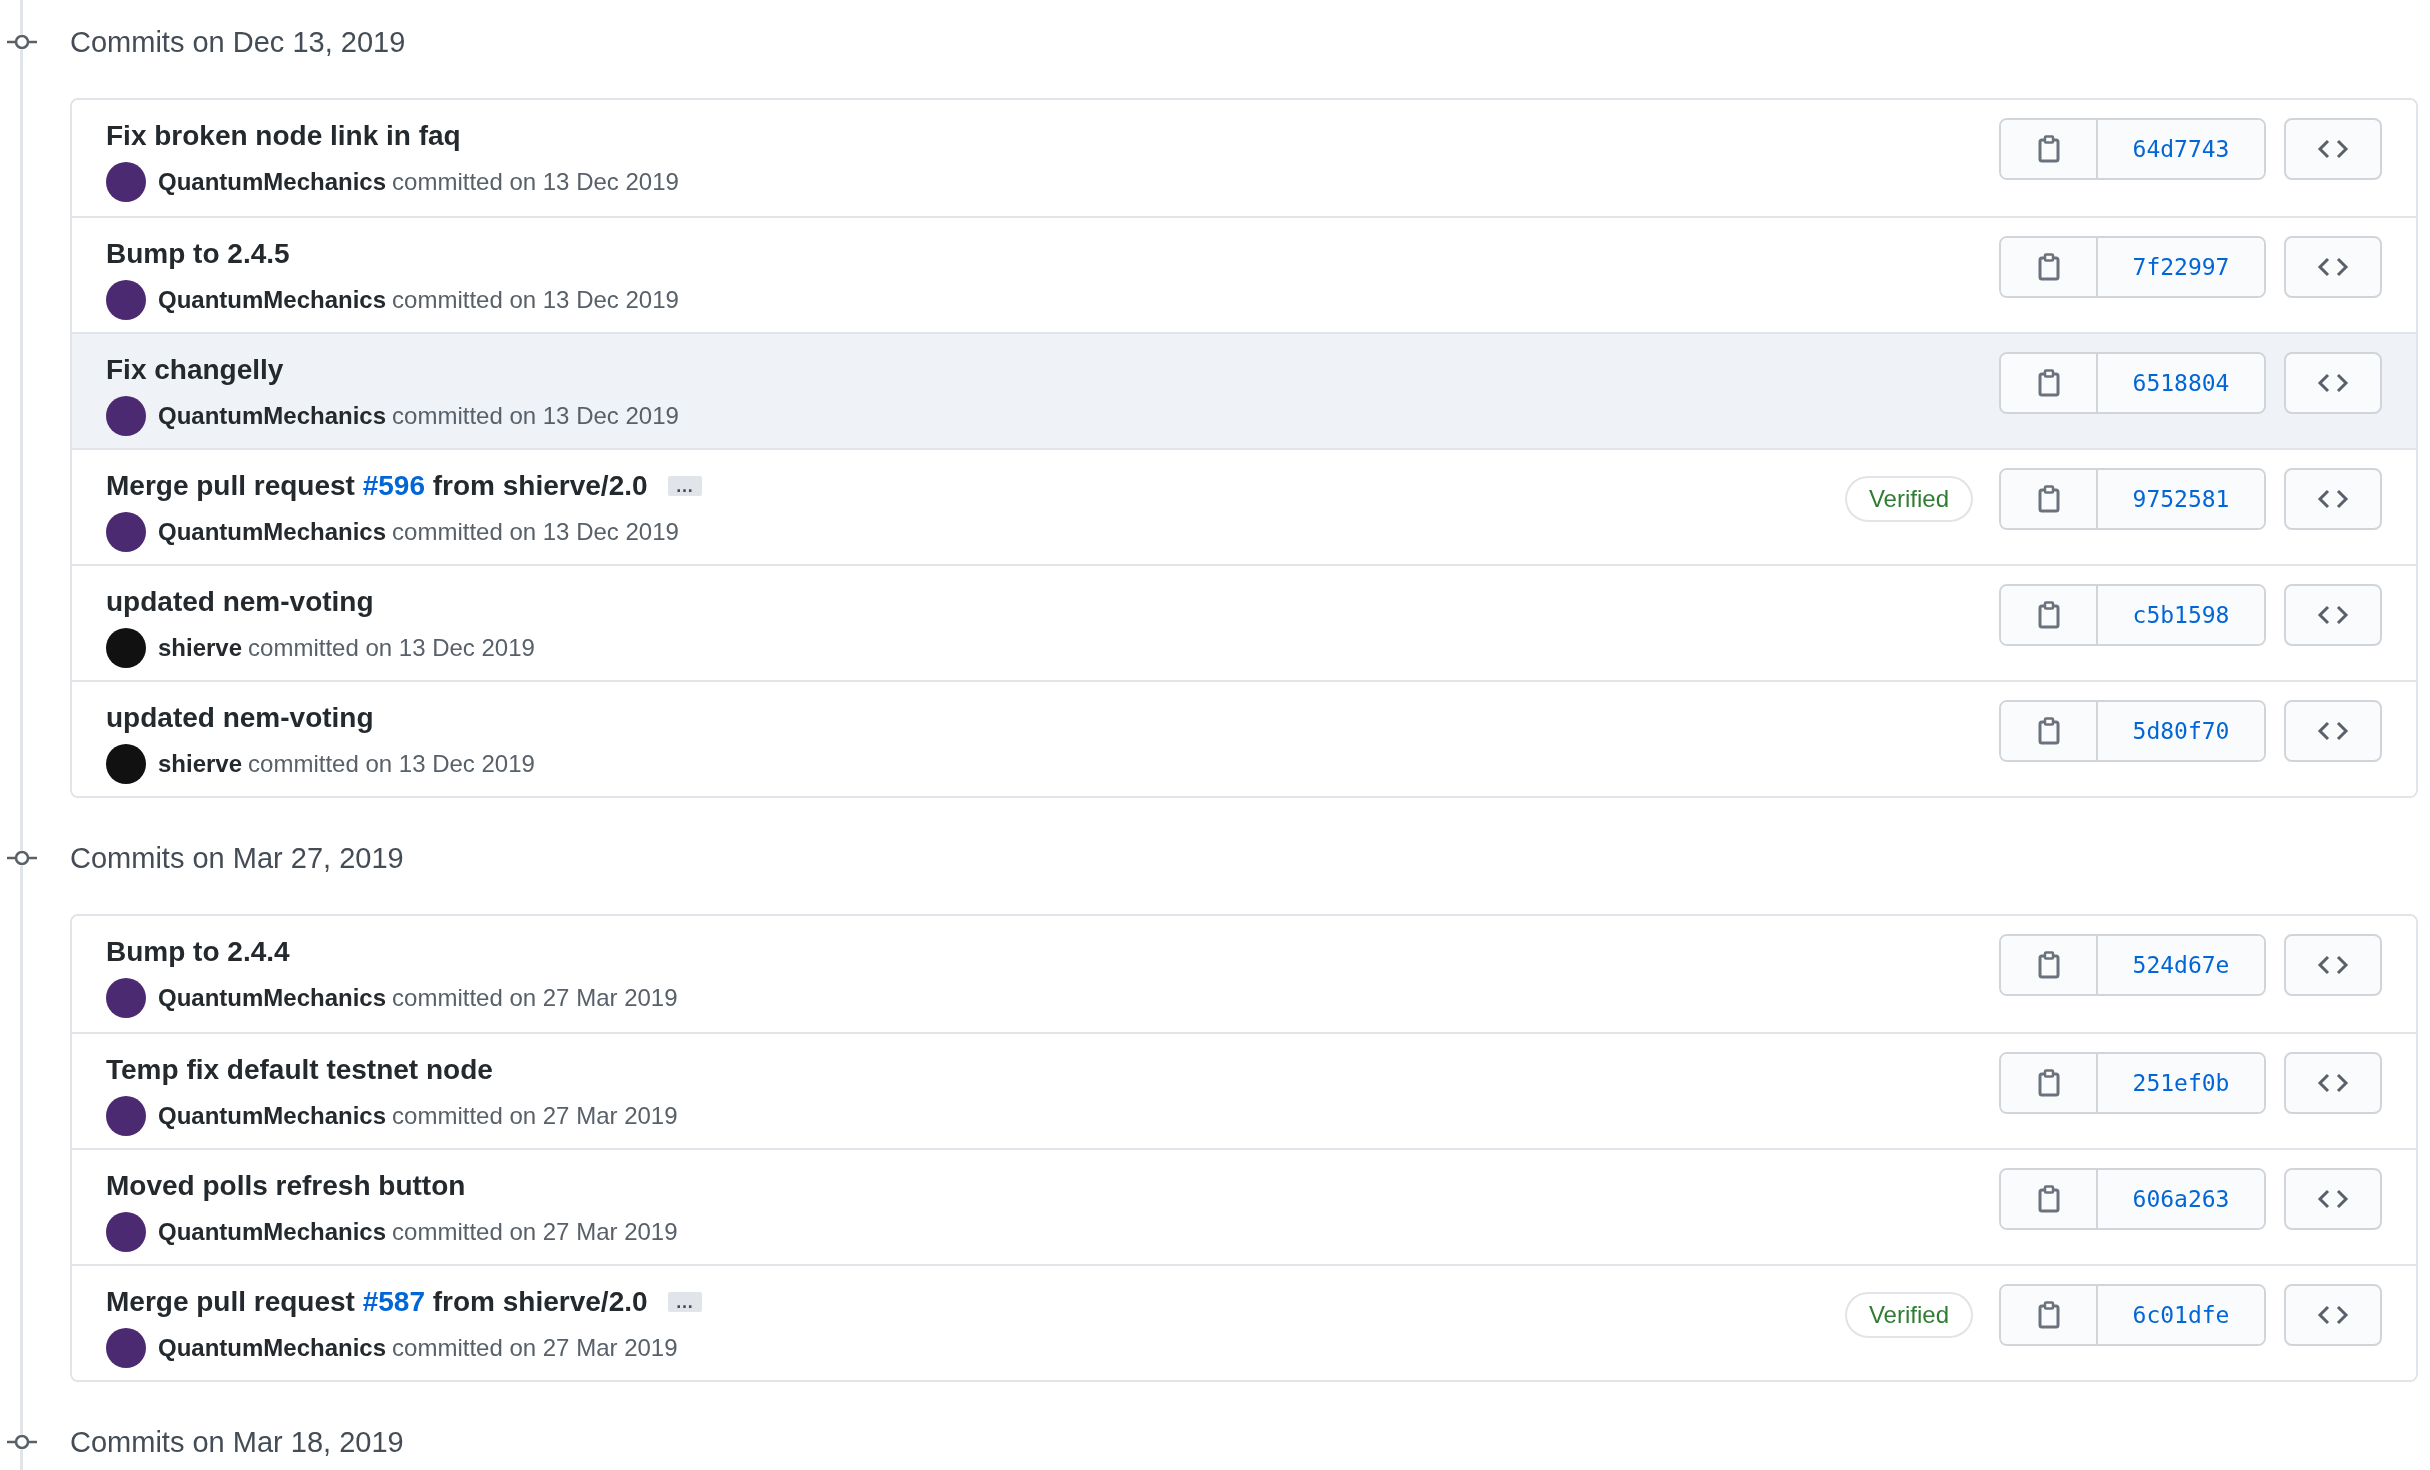 The width and height of the screenshot is (2430, 1470). What do you see at coordinates (2181, 383) in the screenshot?
I see `commit-sha-button: 6518804` at bounding box center [2181, 383].